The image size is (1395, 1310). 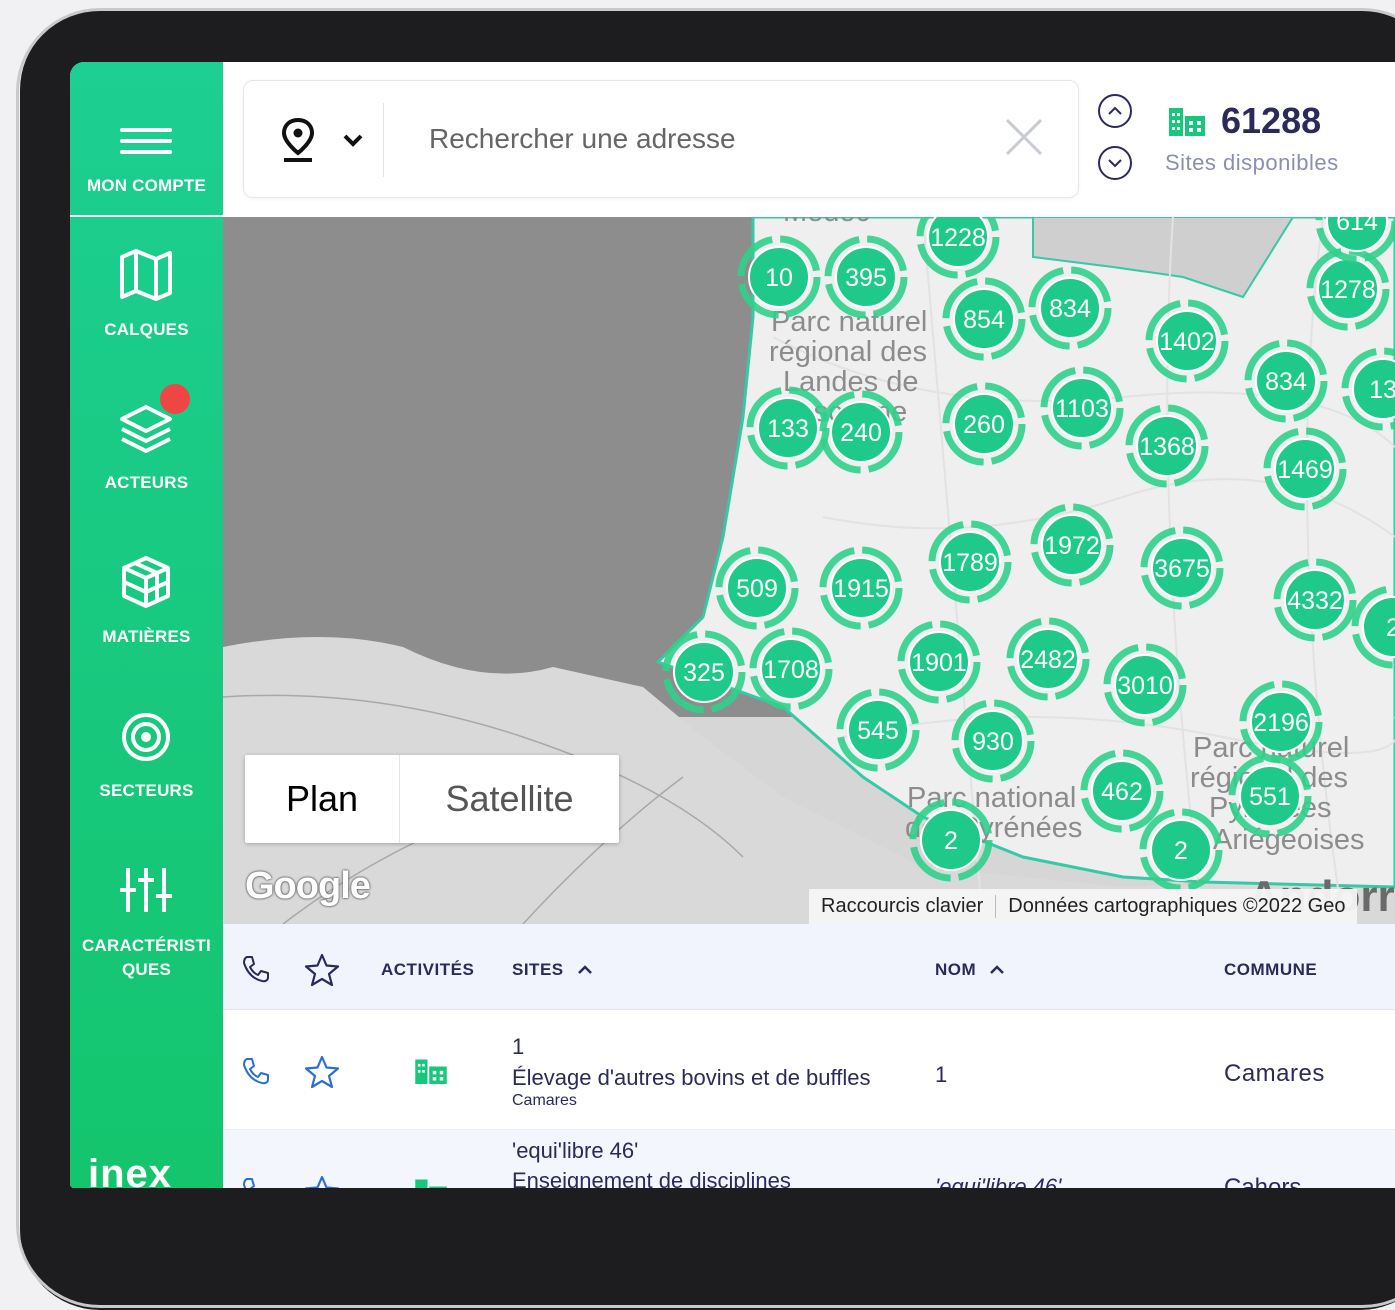 I want to click on cluster-count: 1469, so click(x=1305, y=470).